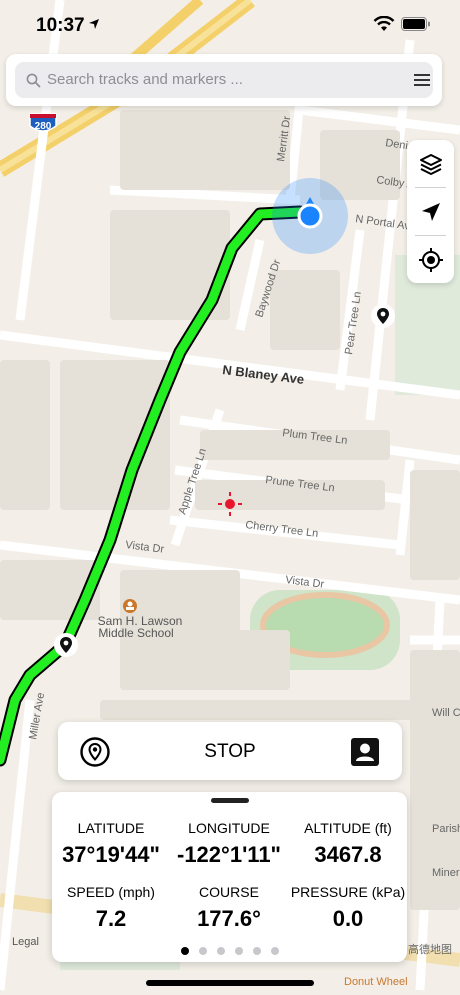 The height and width of the screenshot is (995, 460). I want to click on school-poi-icon, so click(130, 606).